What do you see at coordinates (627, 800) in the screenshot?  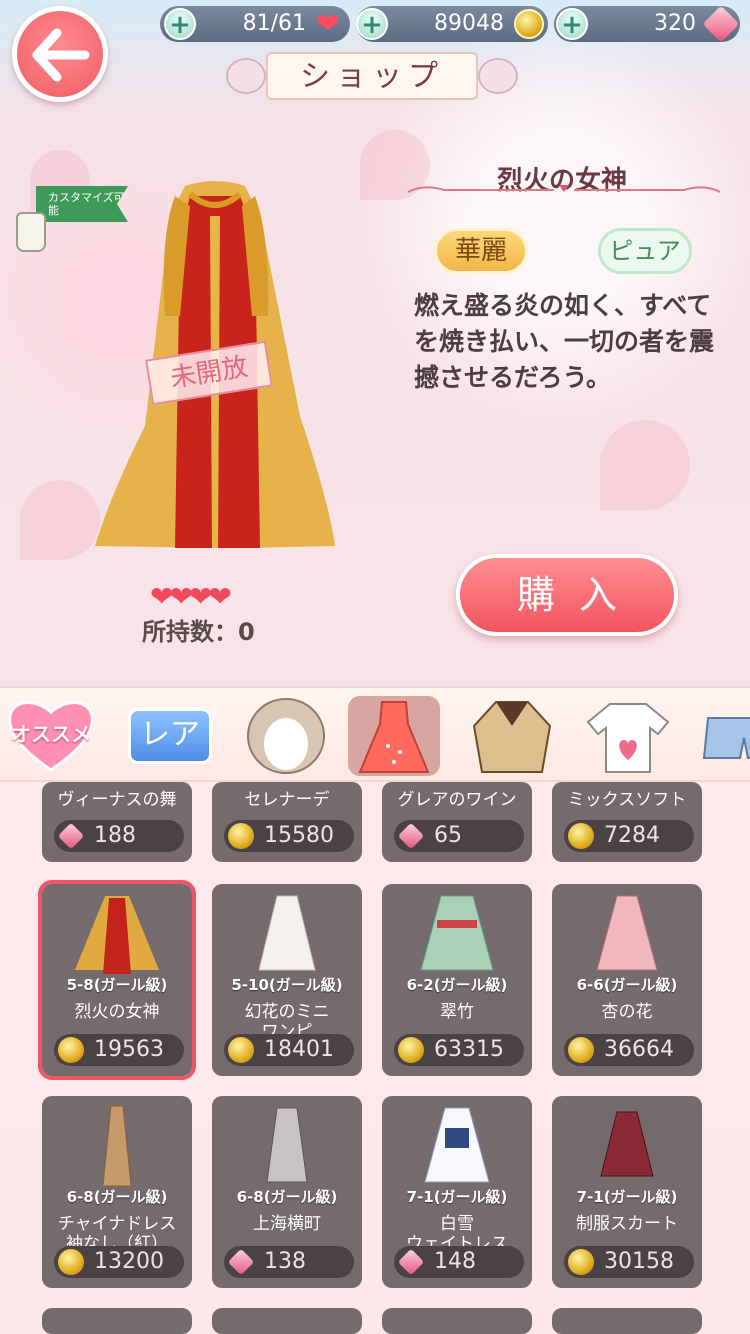 I see `item-card-name: ミックスソフト` at bounding box center [627, 800].